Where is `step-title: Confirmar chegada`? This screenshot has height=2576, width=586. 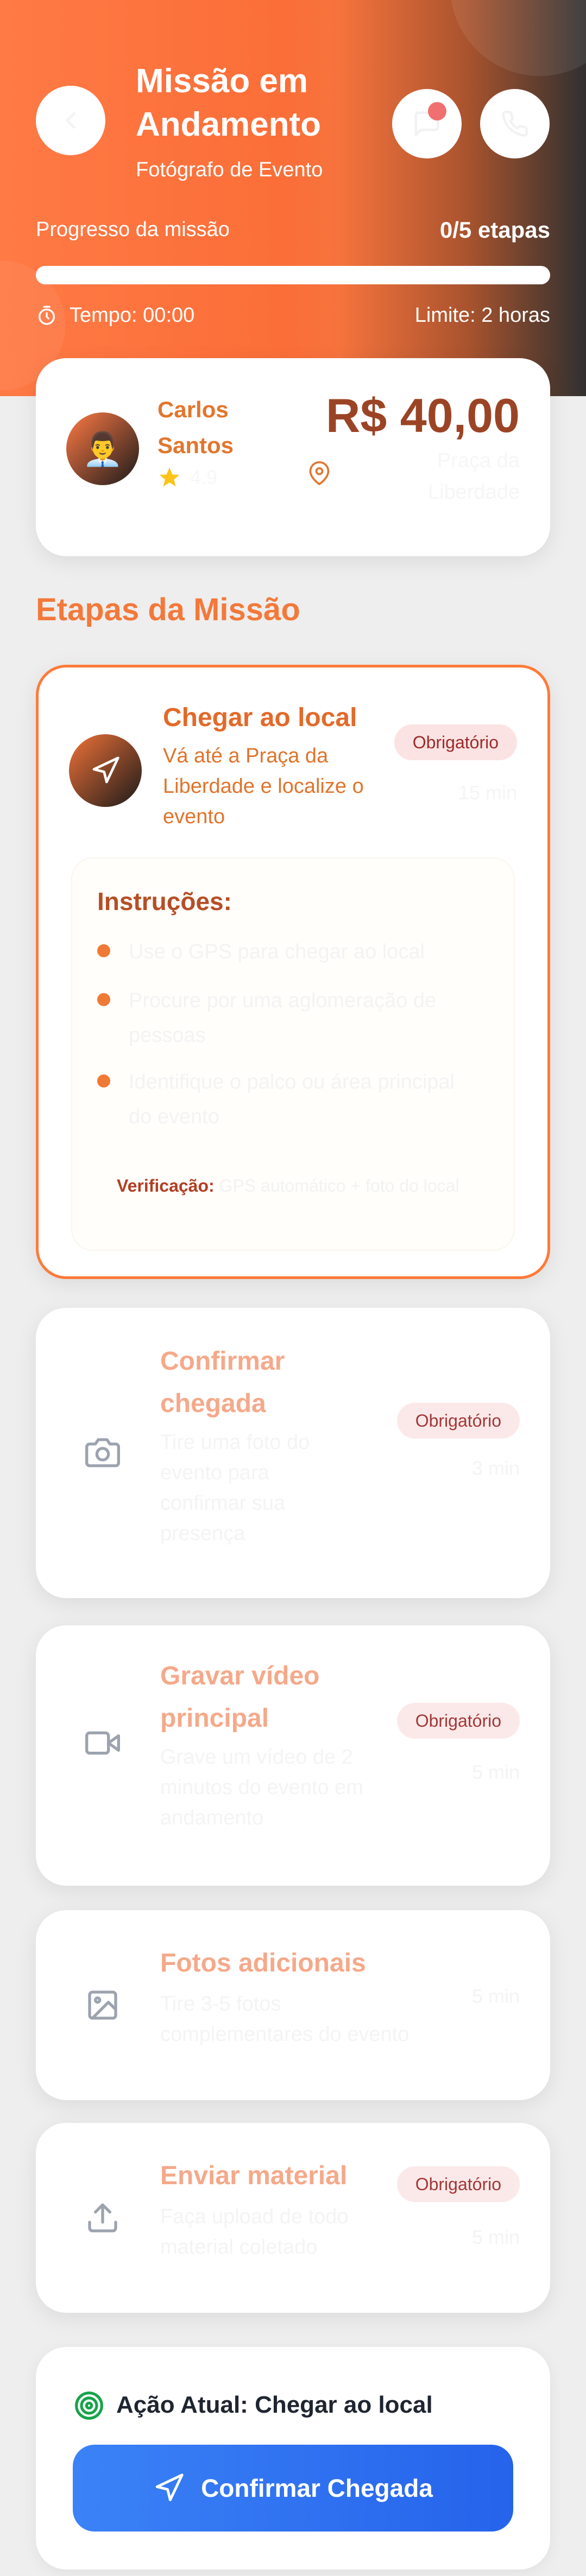 step-title: Confirmar chegada is located at coordinates (222, 1382).